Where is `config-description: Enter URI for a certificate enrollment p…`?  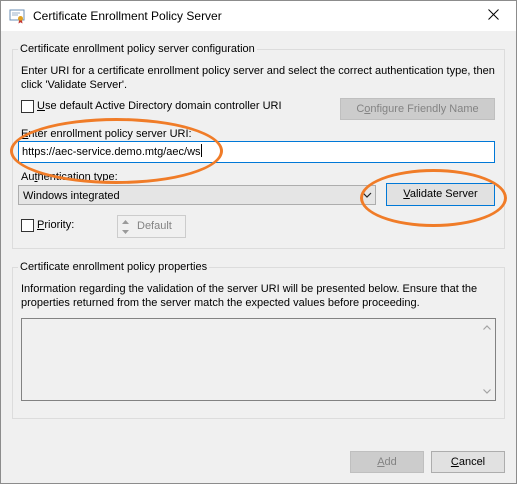
config-description: Enter URI for a certificate enrollment p… is located at coordinates (258, 78).